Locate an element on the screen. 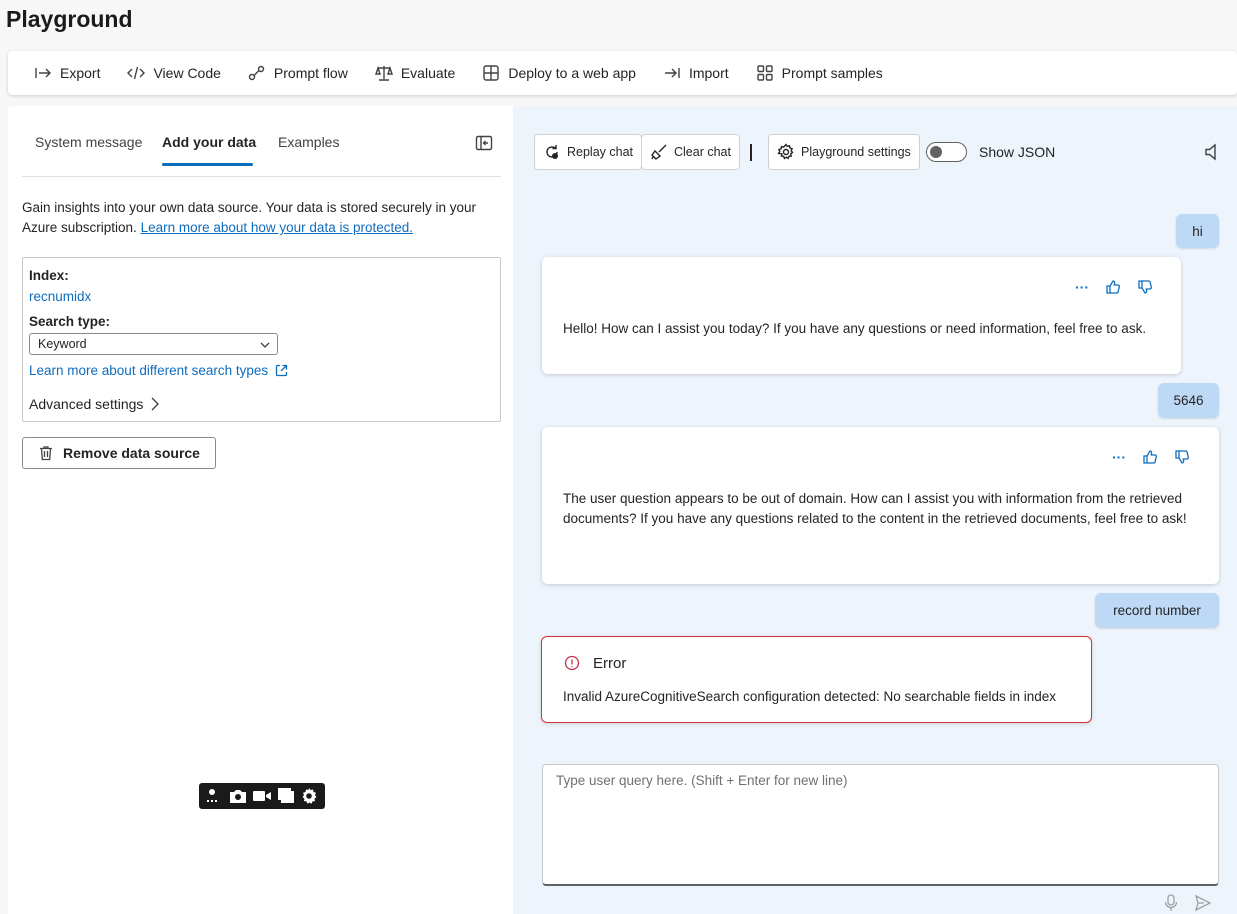 The image size is (1237, 914). remove-data-source-button: Remove data source is located at coordinates (119, 453).